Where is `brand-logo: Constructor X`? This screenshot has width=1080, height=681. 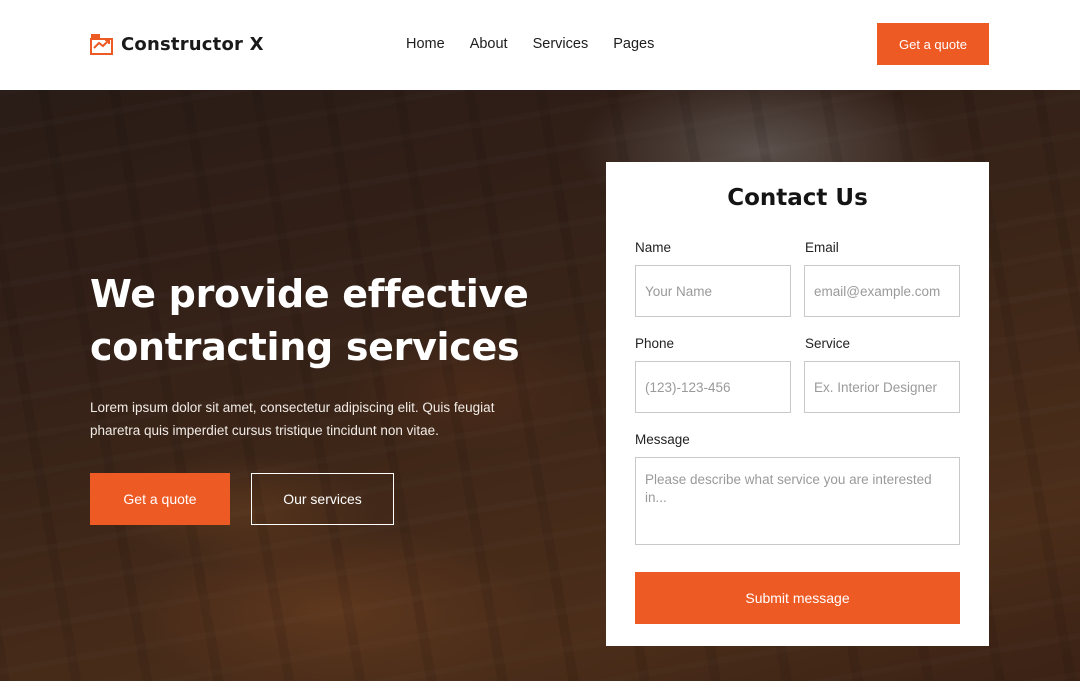 brand-logo: Constructor X is located at coordinates (177, 44).